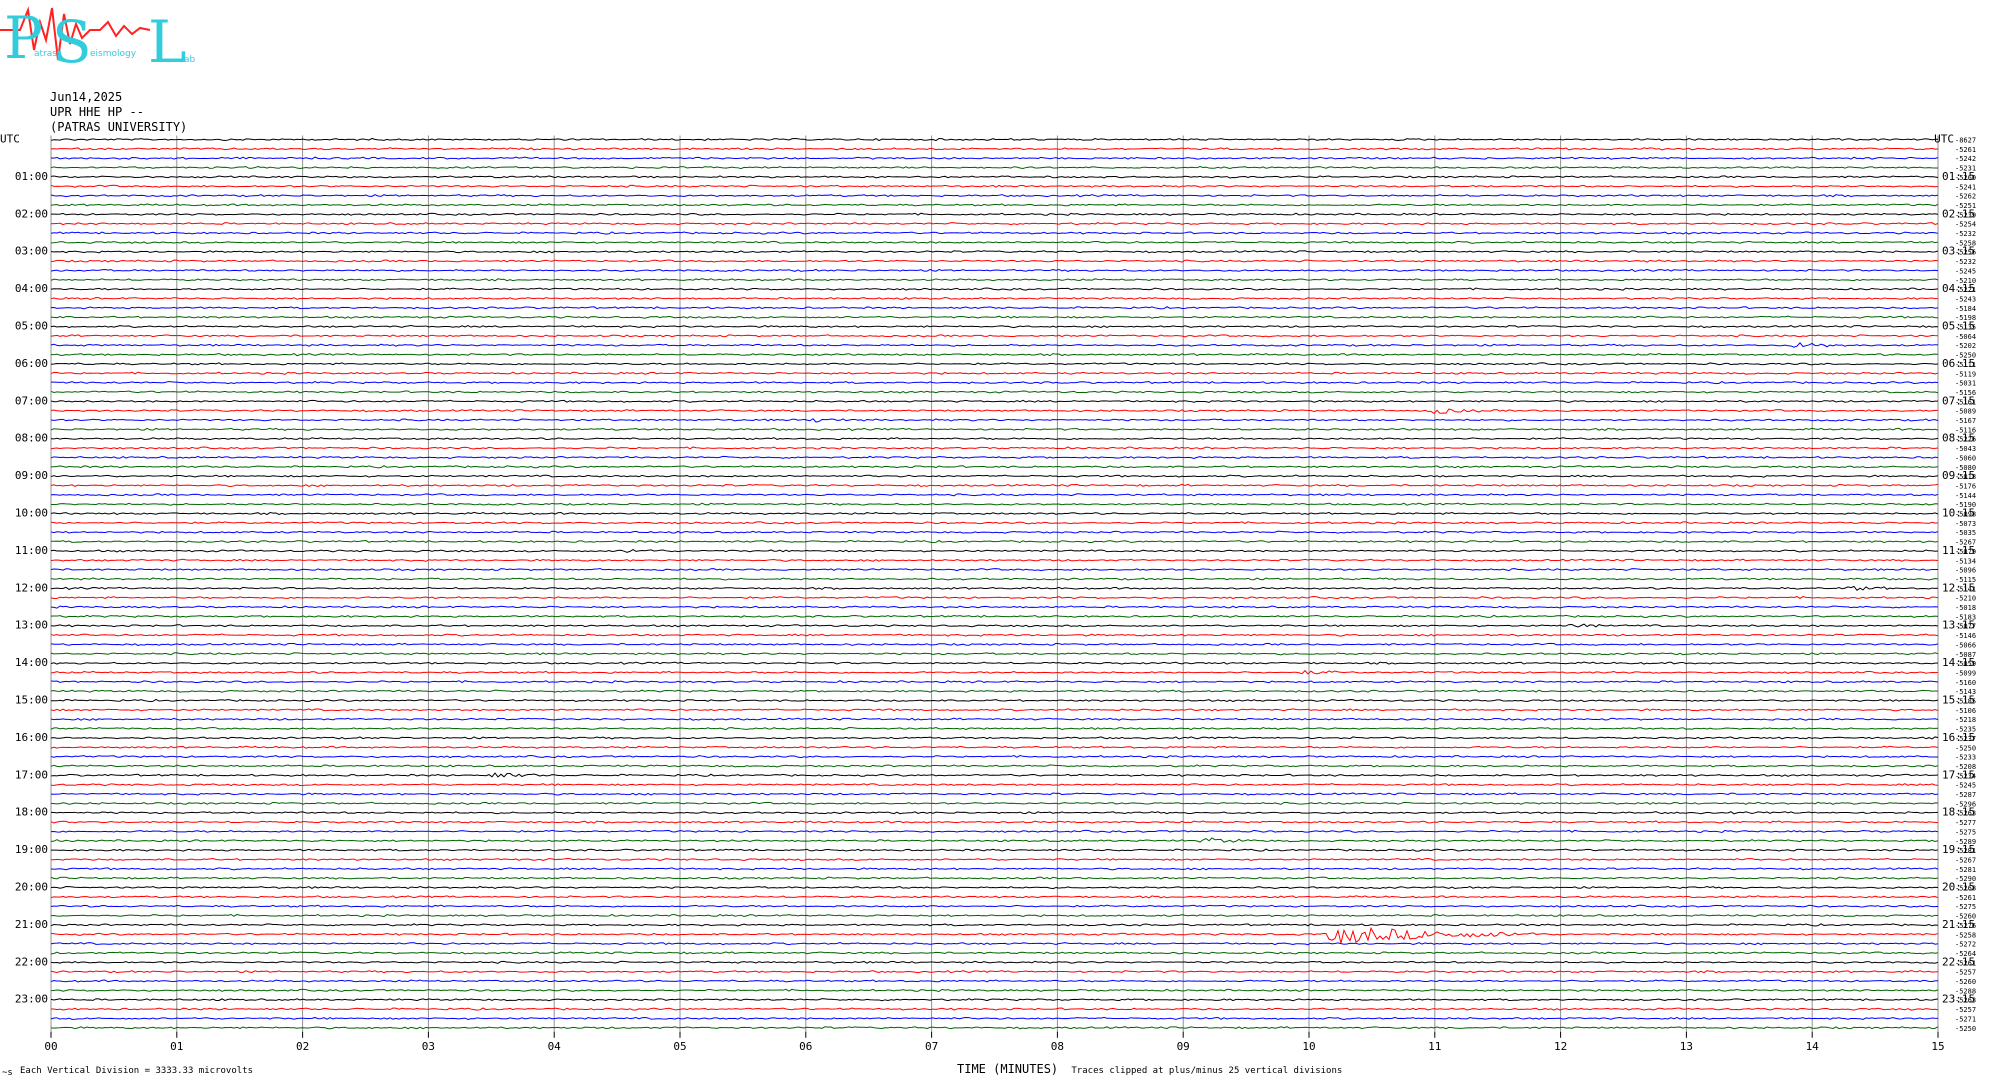  Describe the element at coordinates (1686, 1046) in the screenshot. I see `x-tick-label: 13` at that location.